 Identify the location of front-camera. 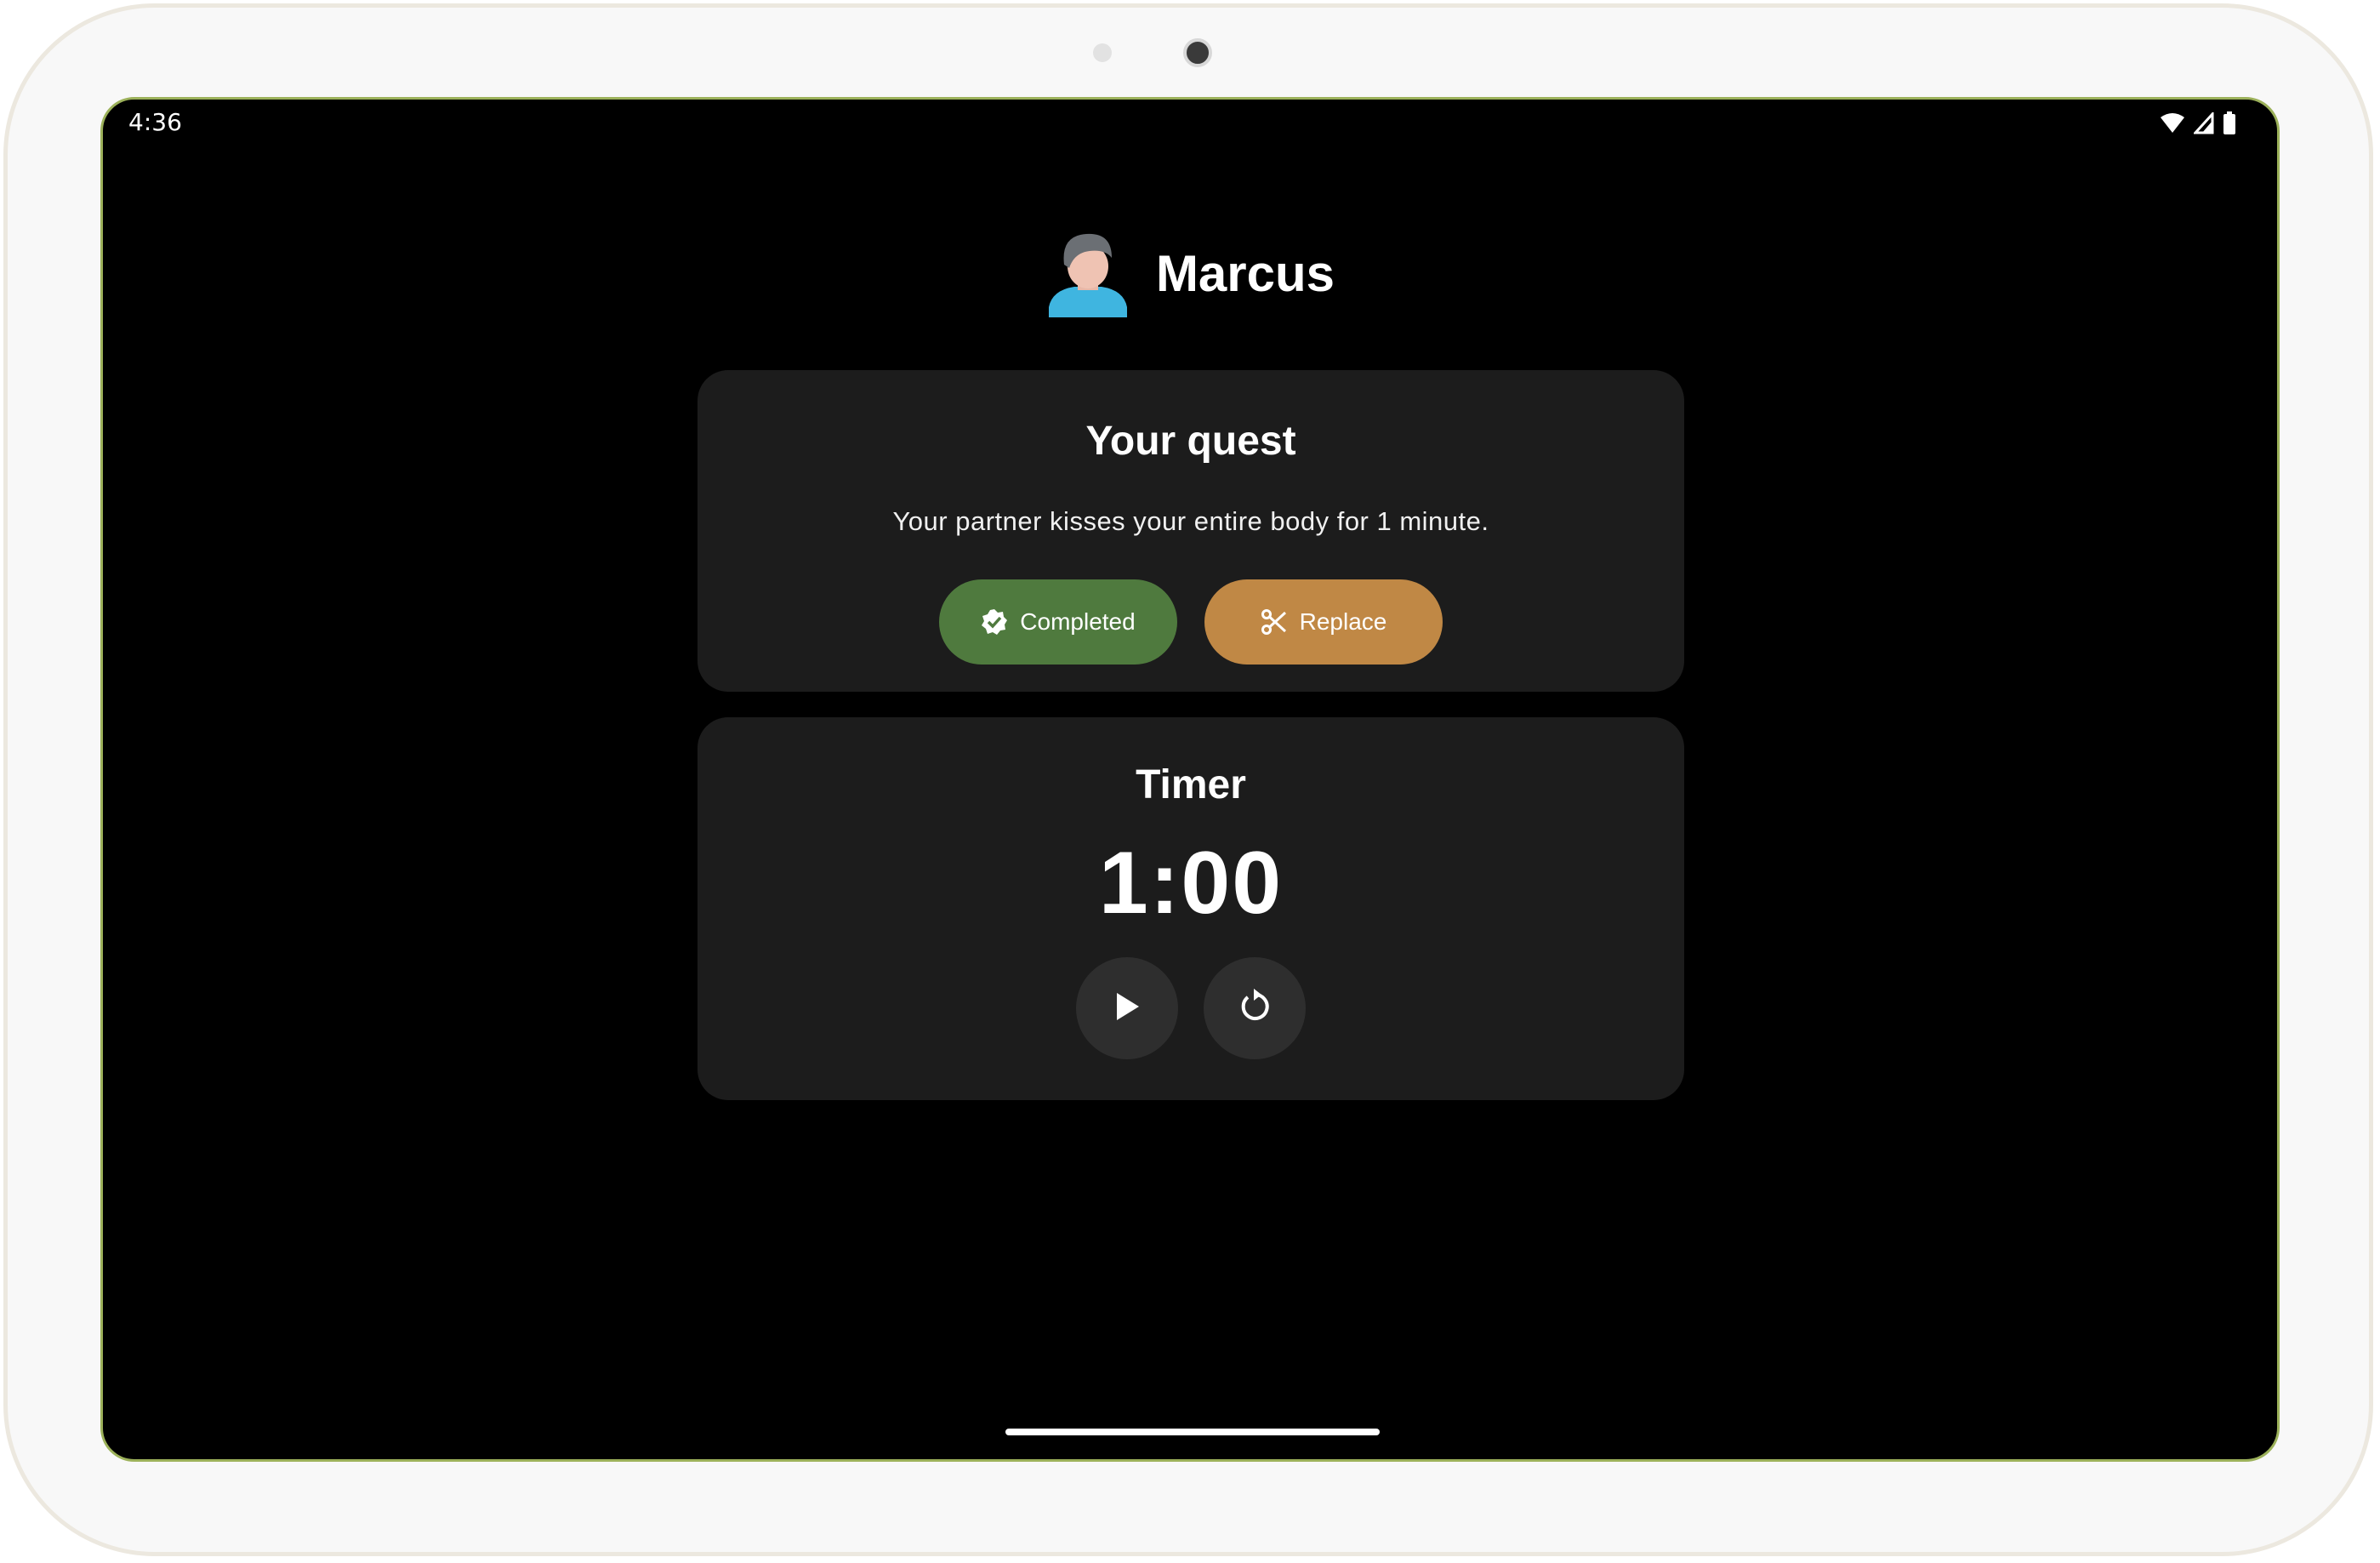
(1197, 53).